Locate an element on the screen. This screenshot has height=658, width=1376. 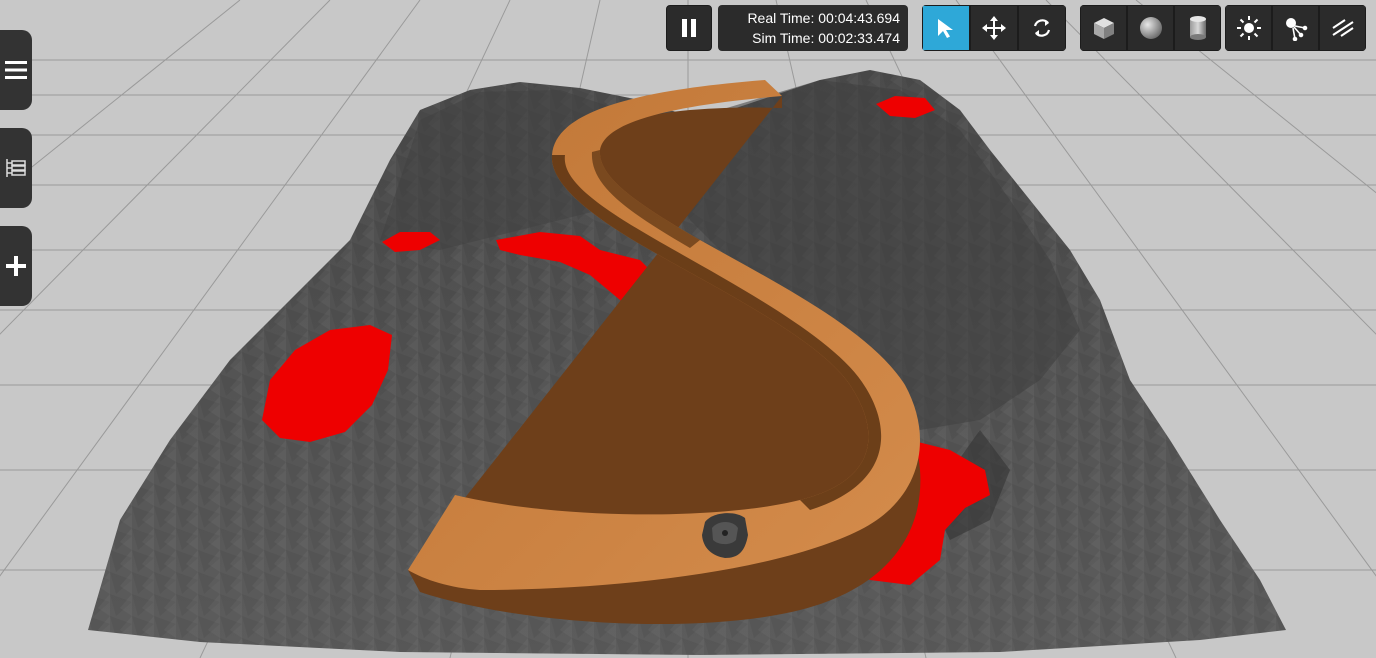
real-time-value: 00:04:43.694 is located at coordinates (859, 18).